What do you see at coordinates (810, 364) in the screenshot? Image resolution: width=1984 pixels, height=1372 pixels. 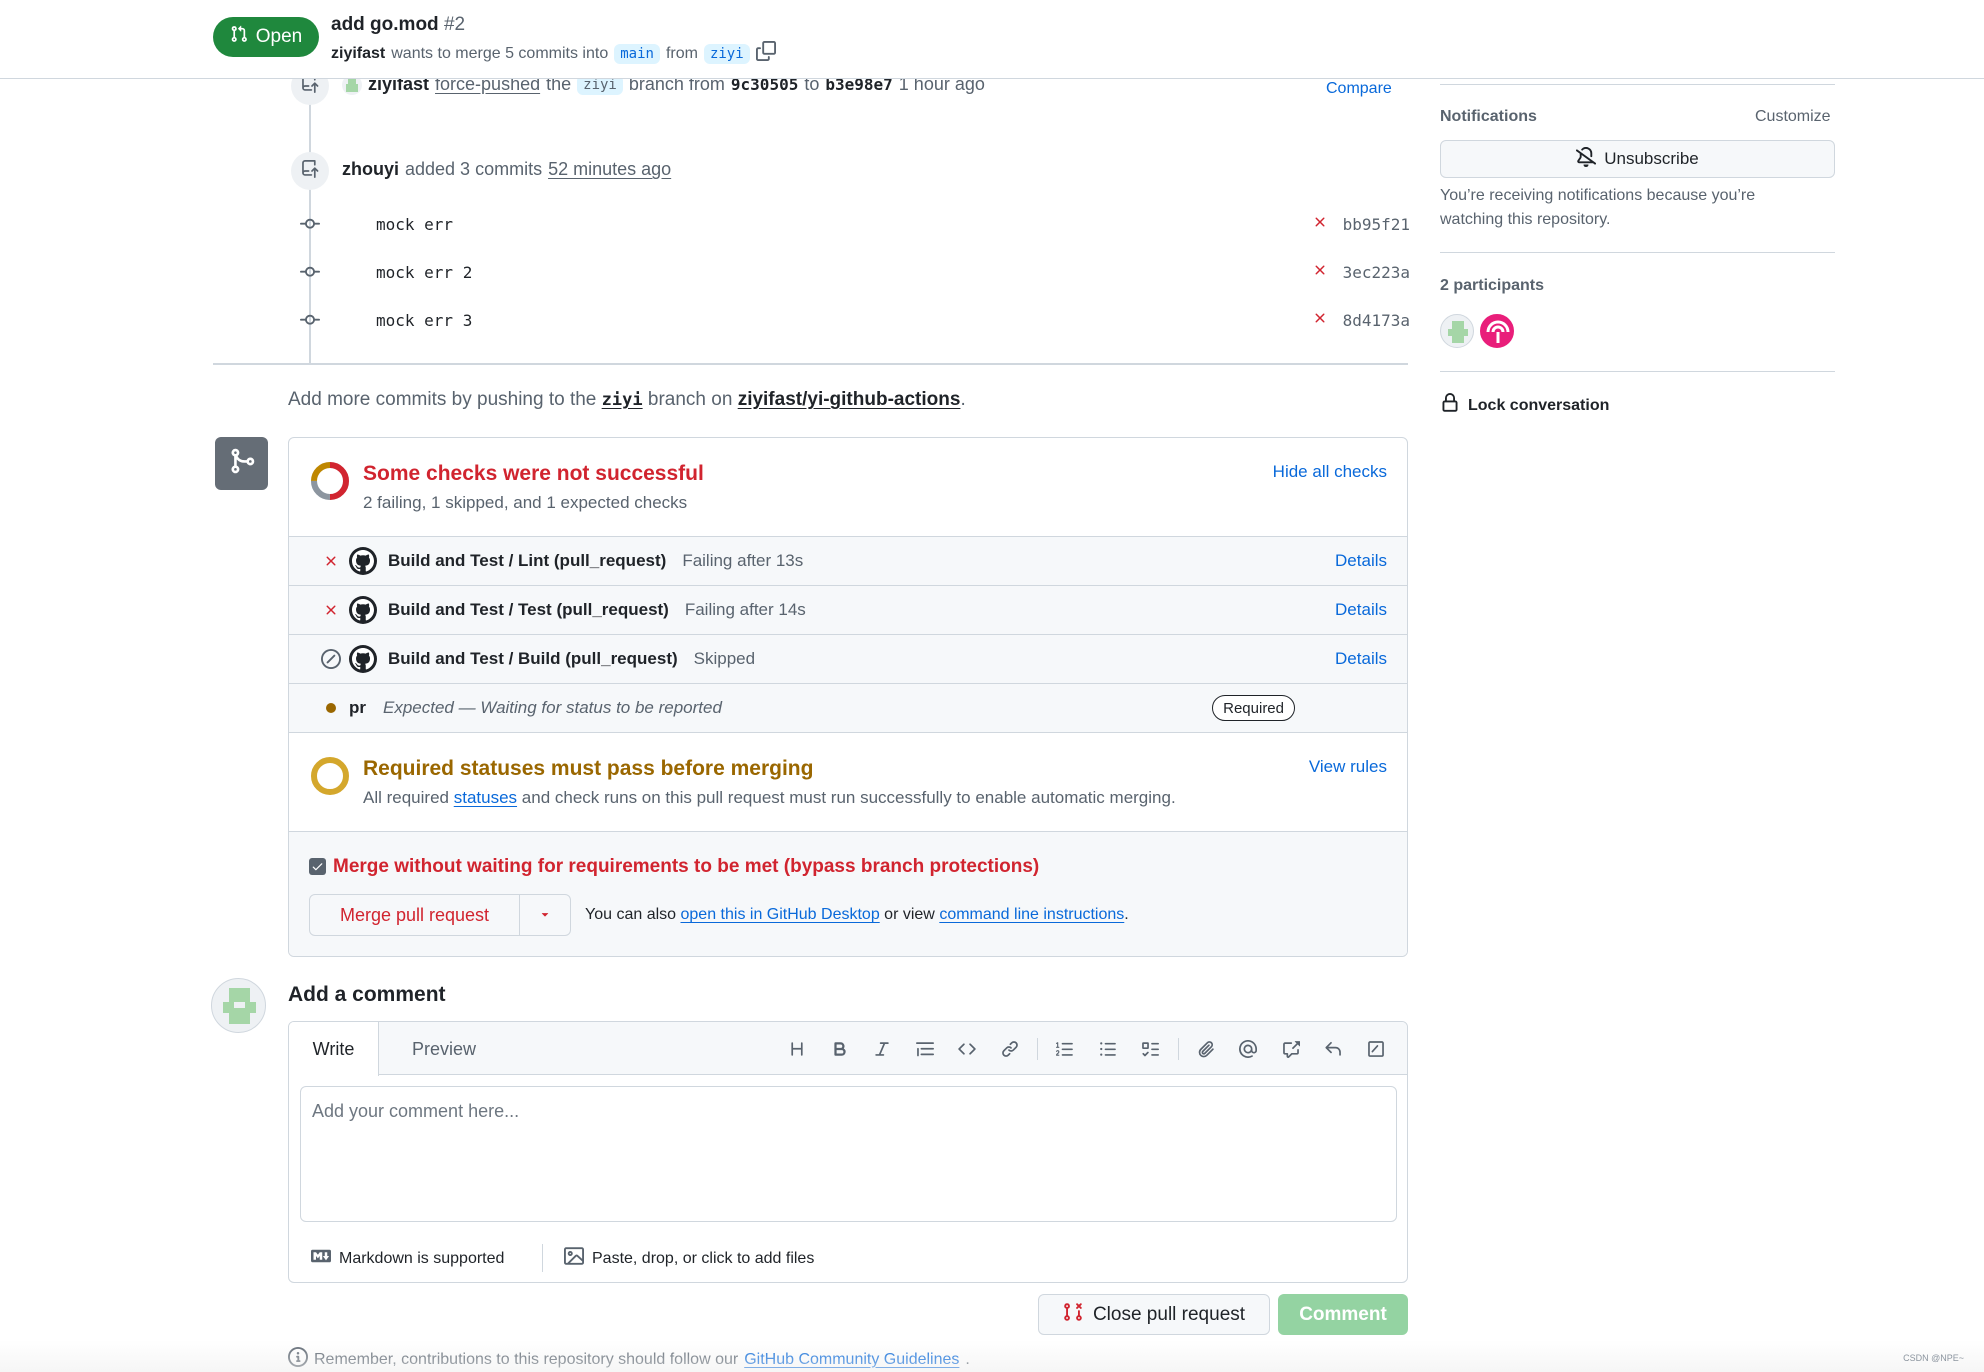 I see `timeline-divider` at bounding box center [810, 364].